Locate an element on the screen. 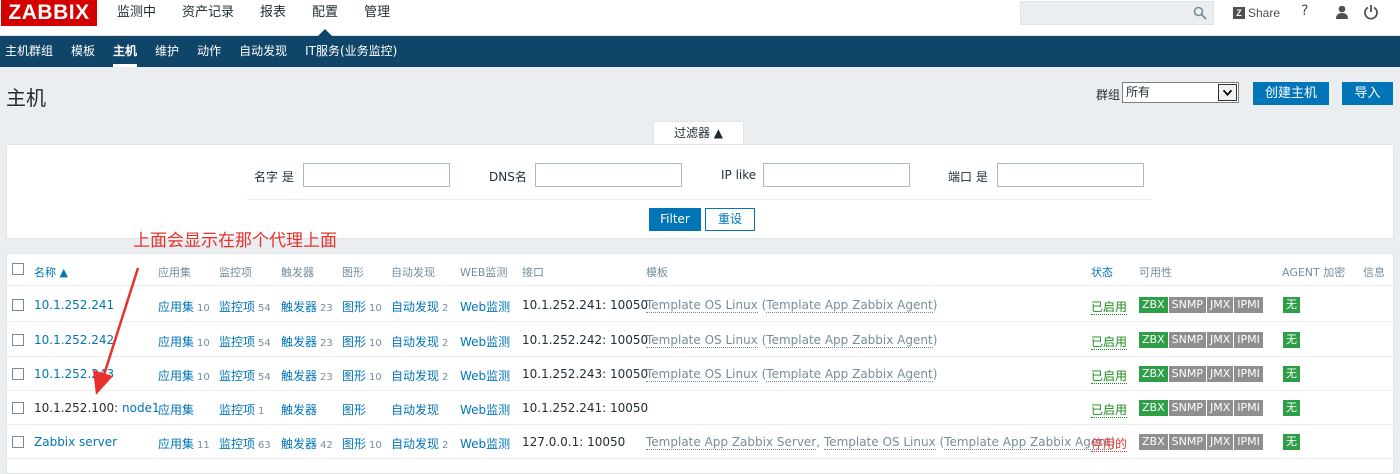 The image size is (1400, 474). host-name-link: 10.1.252.243 is located at coordinates (74, 374).